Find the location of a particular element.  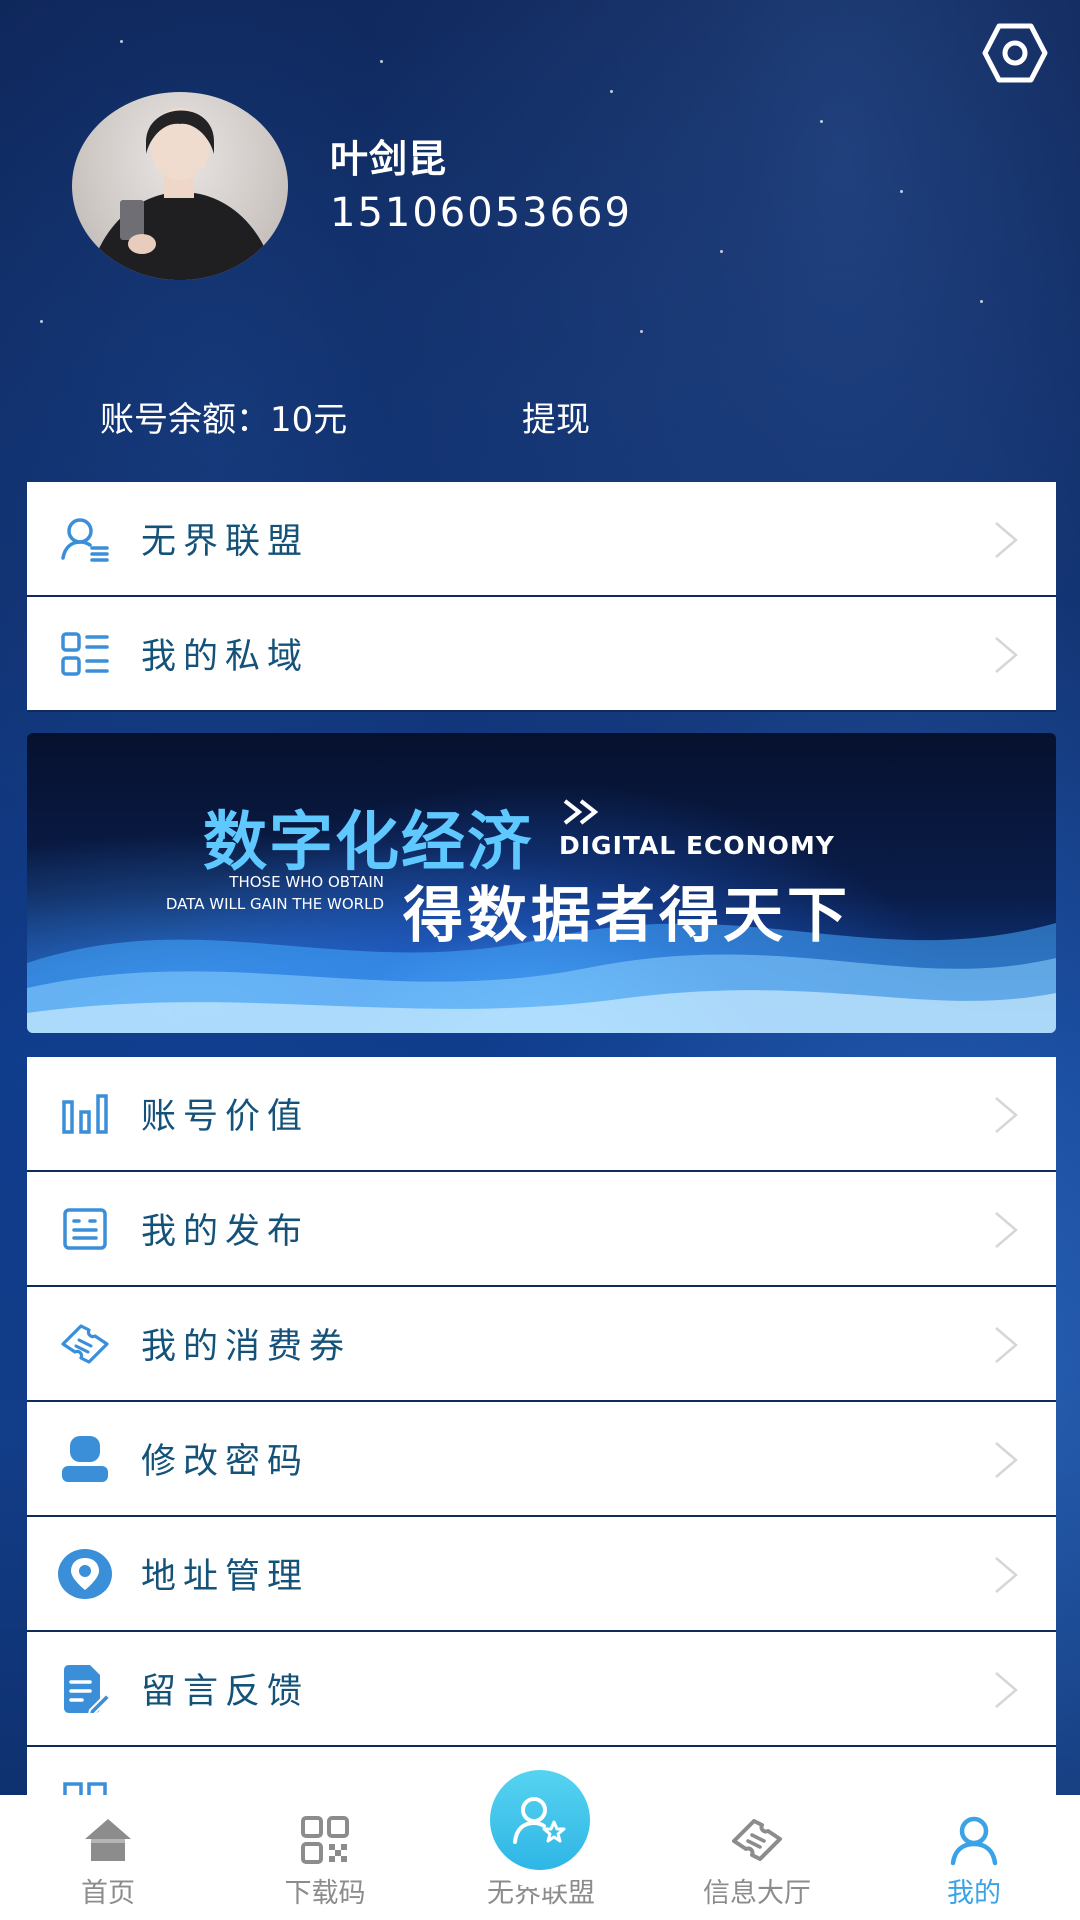

menu-item-alliance: 无界联盟 is located at coordinates (541, 539).